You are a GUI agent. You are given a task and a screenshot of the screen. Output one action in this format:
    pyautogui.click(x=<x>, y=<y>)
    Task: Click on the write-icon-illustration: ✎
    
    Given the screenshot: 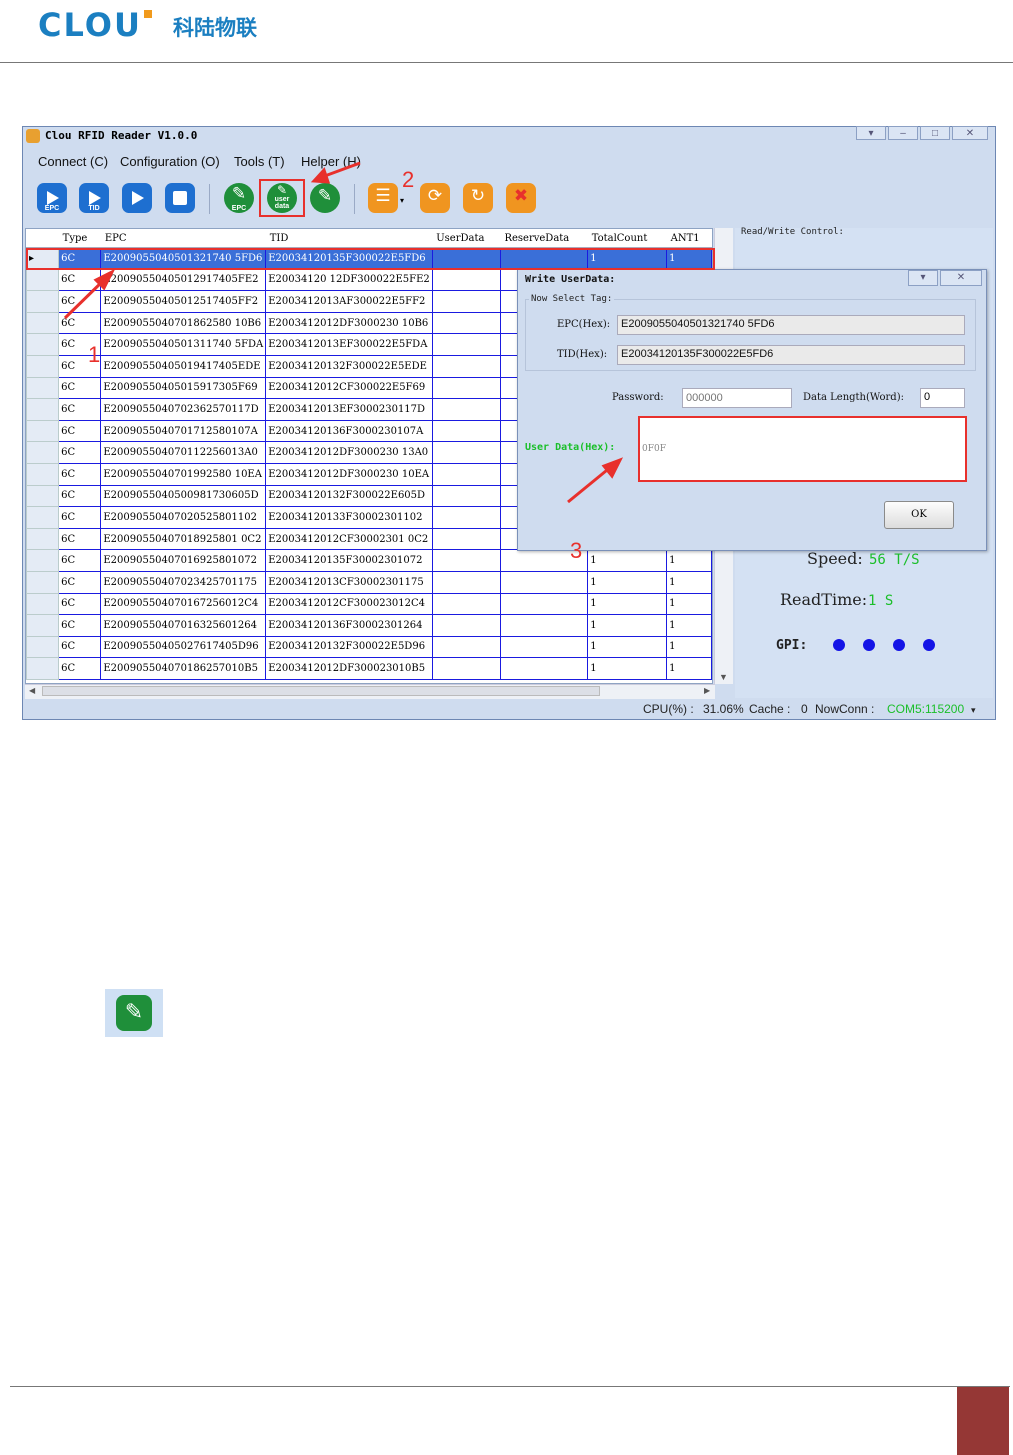 What is the action you would take?
    pyautogui.click(x=134, y=1013)
    